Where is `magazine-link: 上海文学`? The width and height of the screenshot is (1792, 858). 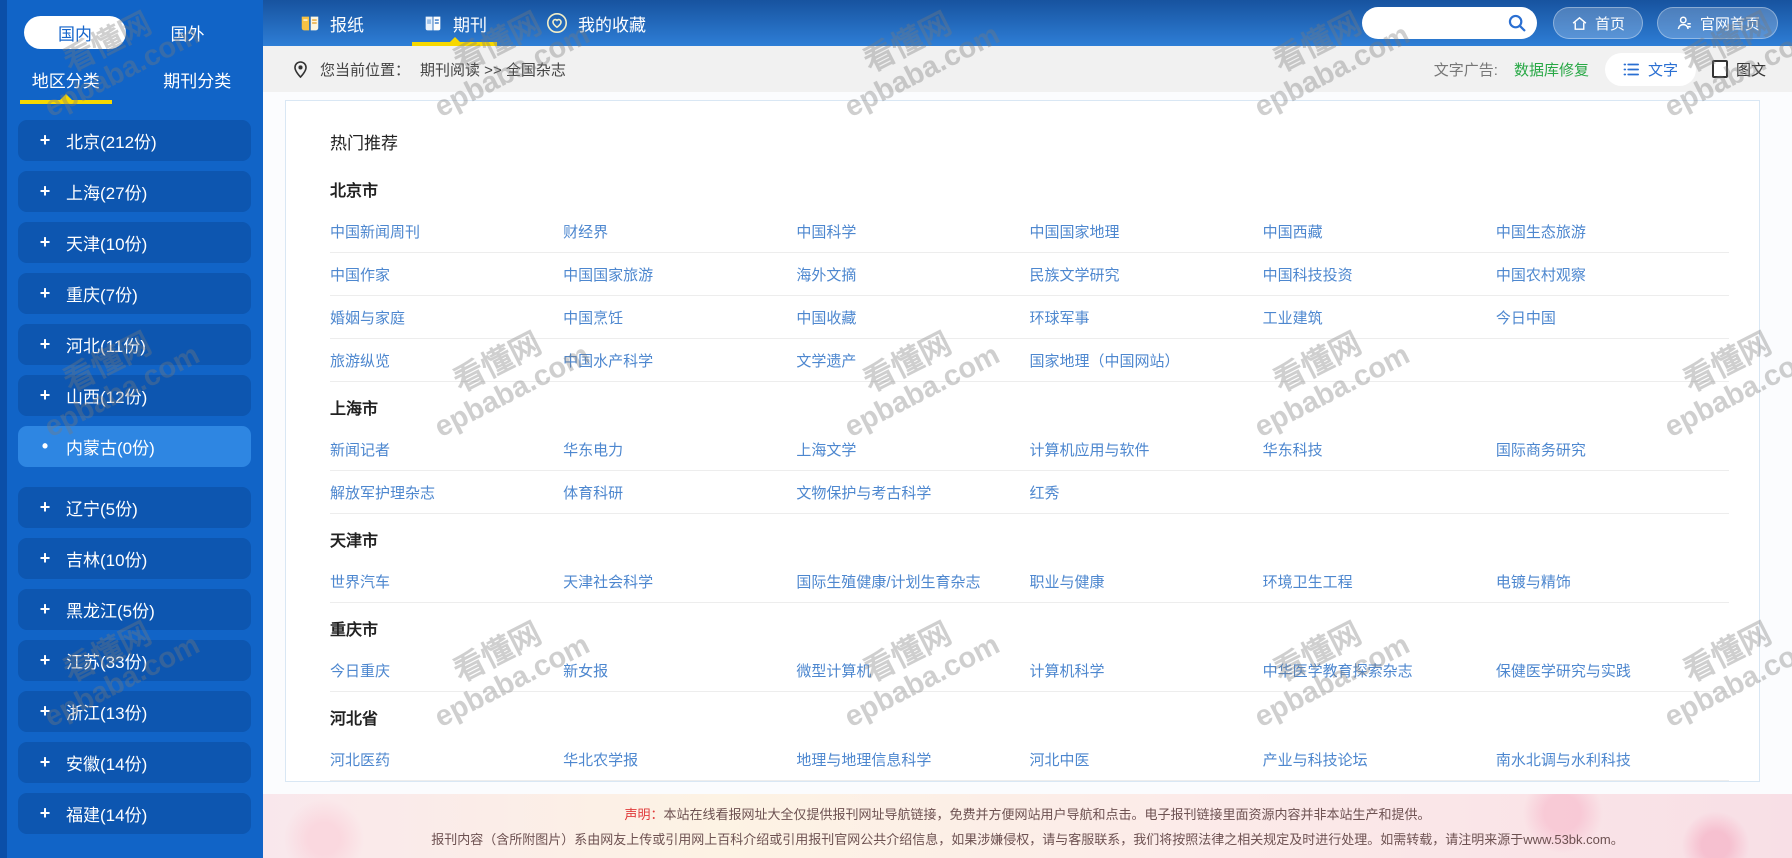
magazine-link: 上海文学 is located at coordinates (912, 449).